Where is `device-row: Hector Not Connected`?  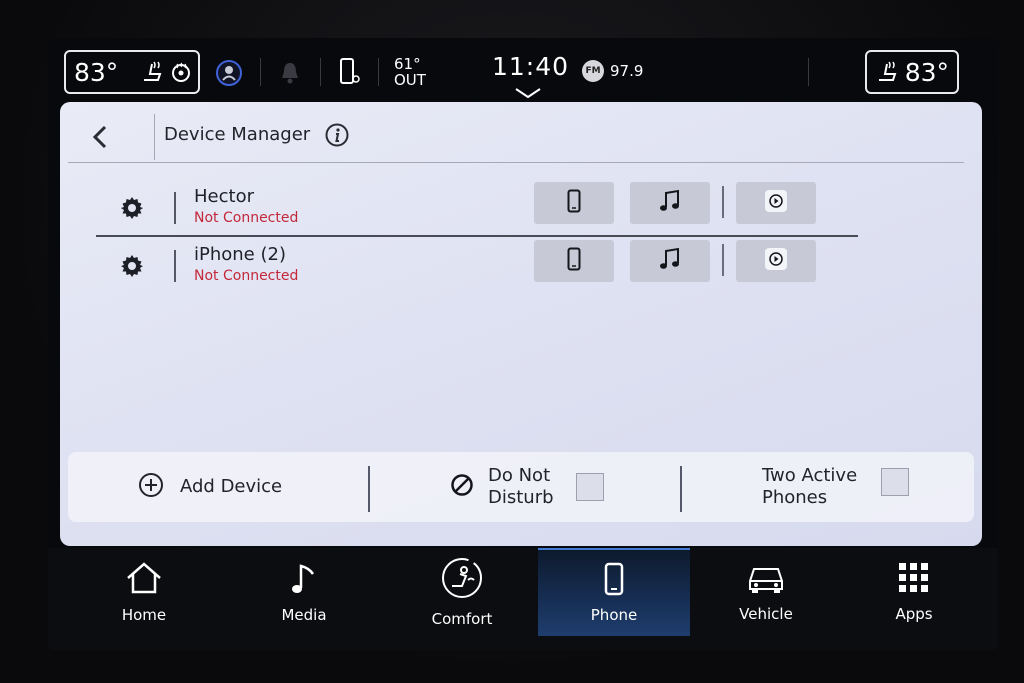
device-row: Hector Not Connected is located at coordinates (518, 208).